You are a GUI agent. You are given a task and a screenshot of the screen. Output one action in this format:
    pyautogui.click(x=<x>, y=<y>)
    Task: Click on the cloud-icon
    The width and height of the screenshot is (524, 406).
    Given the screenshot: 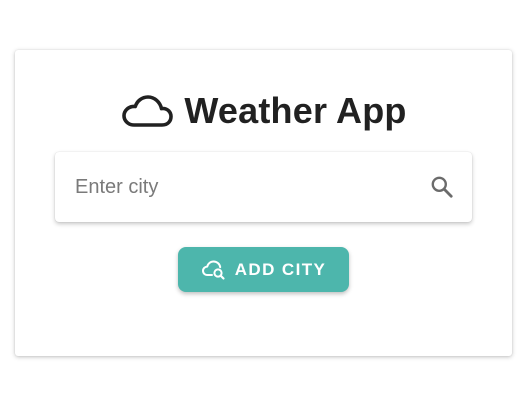 What is the action you would take?
    pyautogui.click(x=147, y=111)
    